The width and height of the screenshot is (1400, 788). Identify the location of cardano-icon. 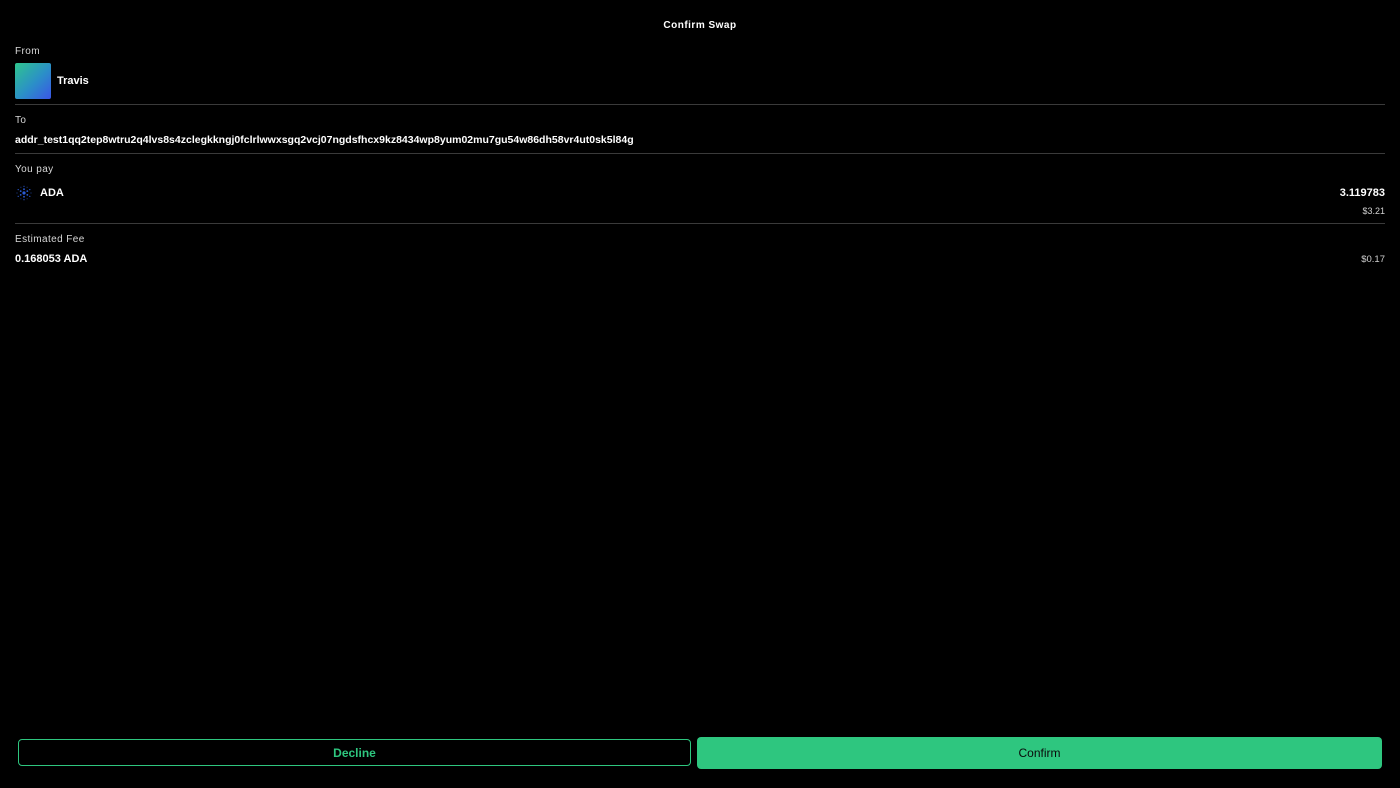
(24, 193).